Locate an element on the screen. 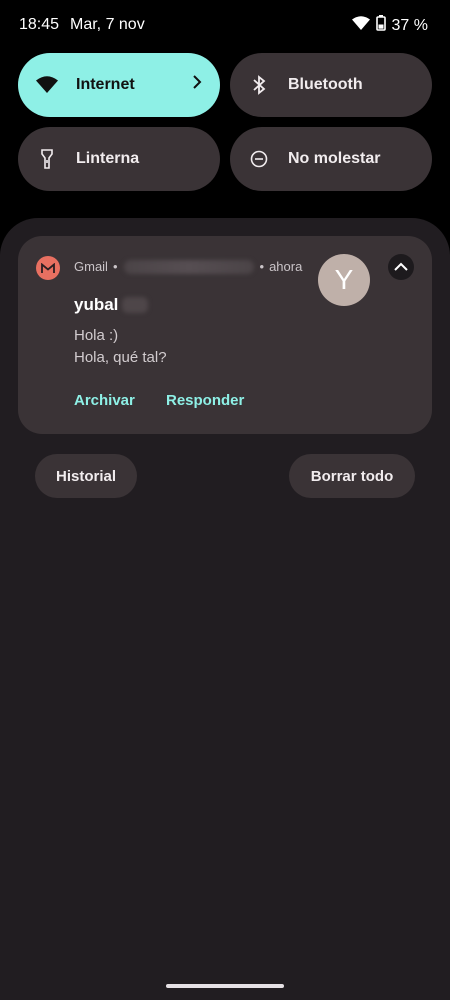  clear-all-button: Borrar todo is located at coordinates (352, 476).